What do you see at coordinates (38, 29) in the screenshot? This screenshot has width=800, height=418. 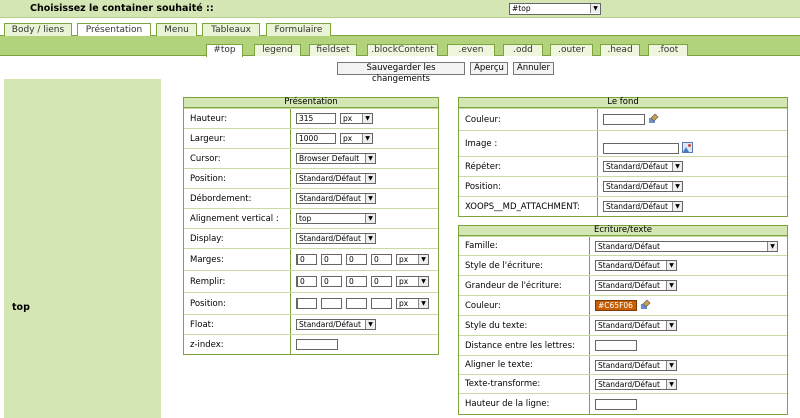 I see `tab-body-liens: Body / liens` at bounding box center [38, 29].